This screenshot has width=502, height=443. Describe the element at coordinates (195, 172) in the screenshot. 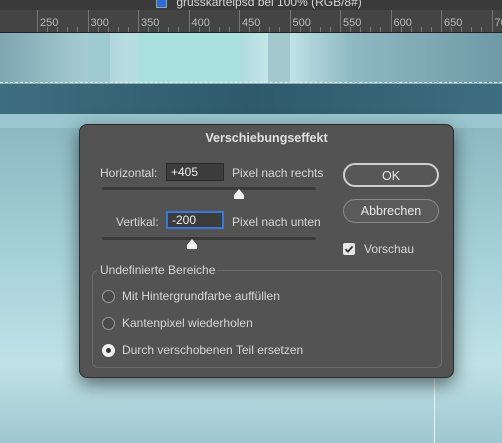

I see `horizontal-input` at that location.